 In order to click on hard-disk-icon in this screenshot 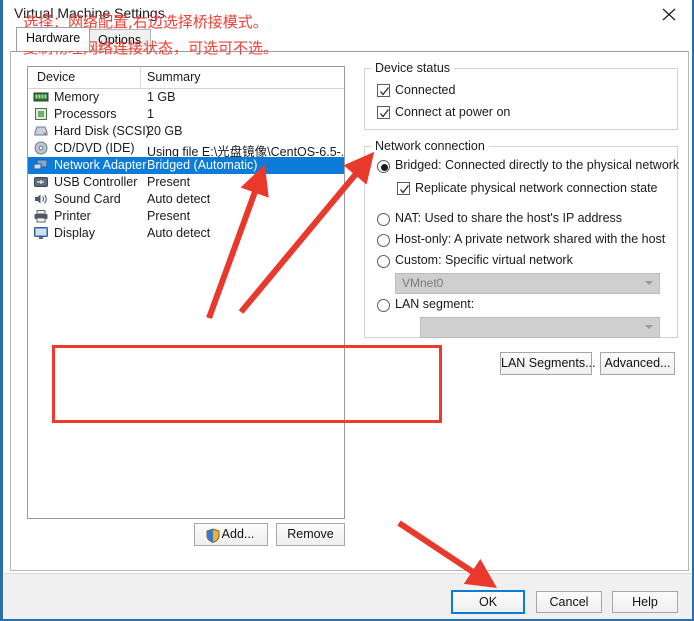, I will do `click(41, 131)`.